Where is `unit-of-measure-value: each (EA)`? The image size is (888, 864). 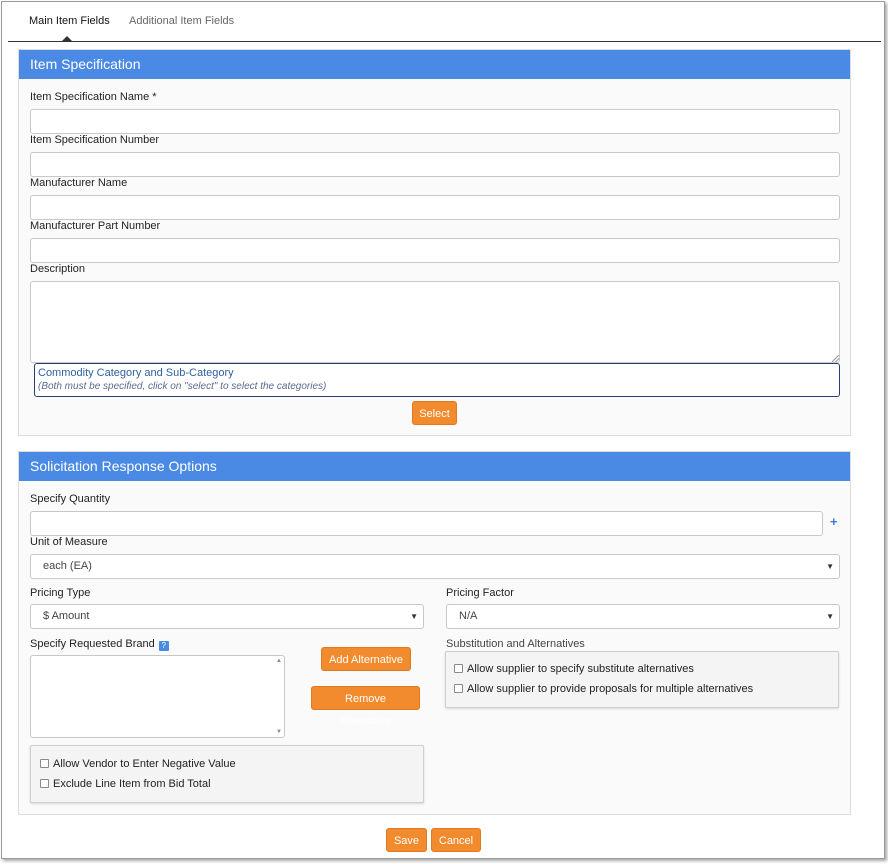 unit-of-measure-value: each (EA) is located at coordinates (67, 566).